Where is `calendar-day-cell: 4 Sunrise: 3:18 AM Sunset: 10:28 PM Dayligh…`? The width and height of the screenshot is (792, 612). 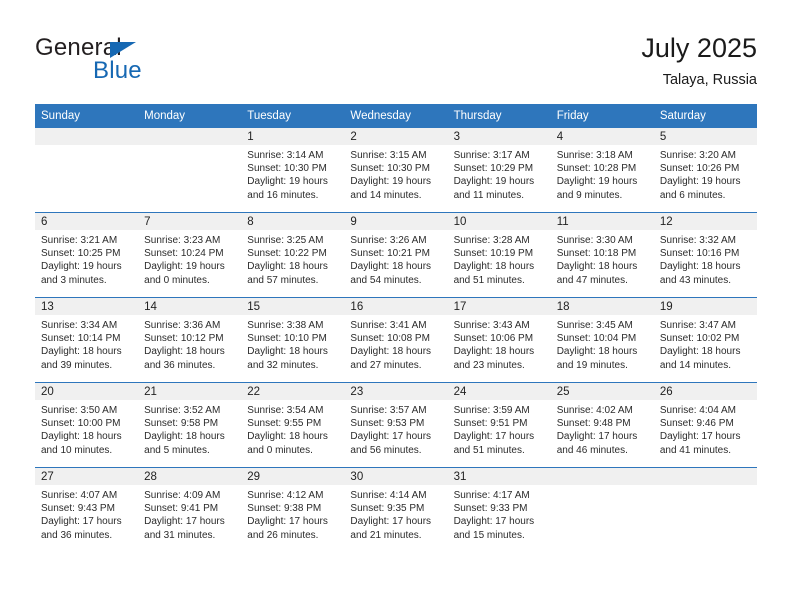
calendar-day-cell: 4 Sunrise: 3:18 AM Sunset: 10:28 PM Dayligh… is located at coordinates (602, 170).